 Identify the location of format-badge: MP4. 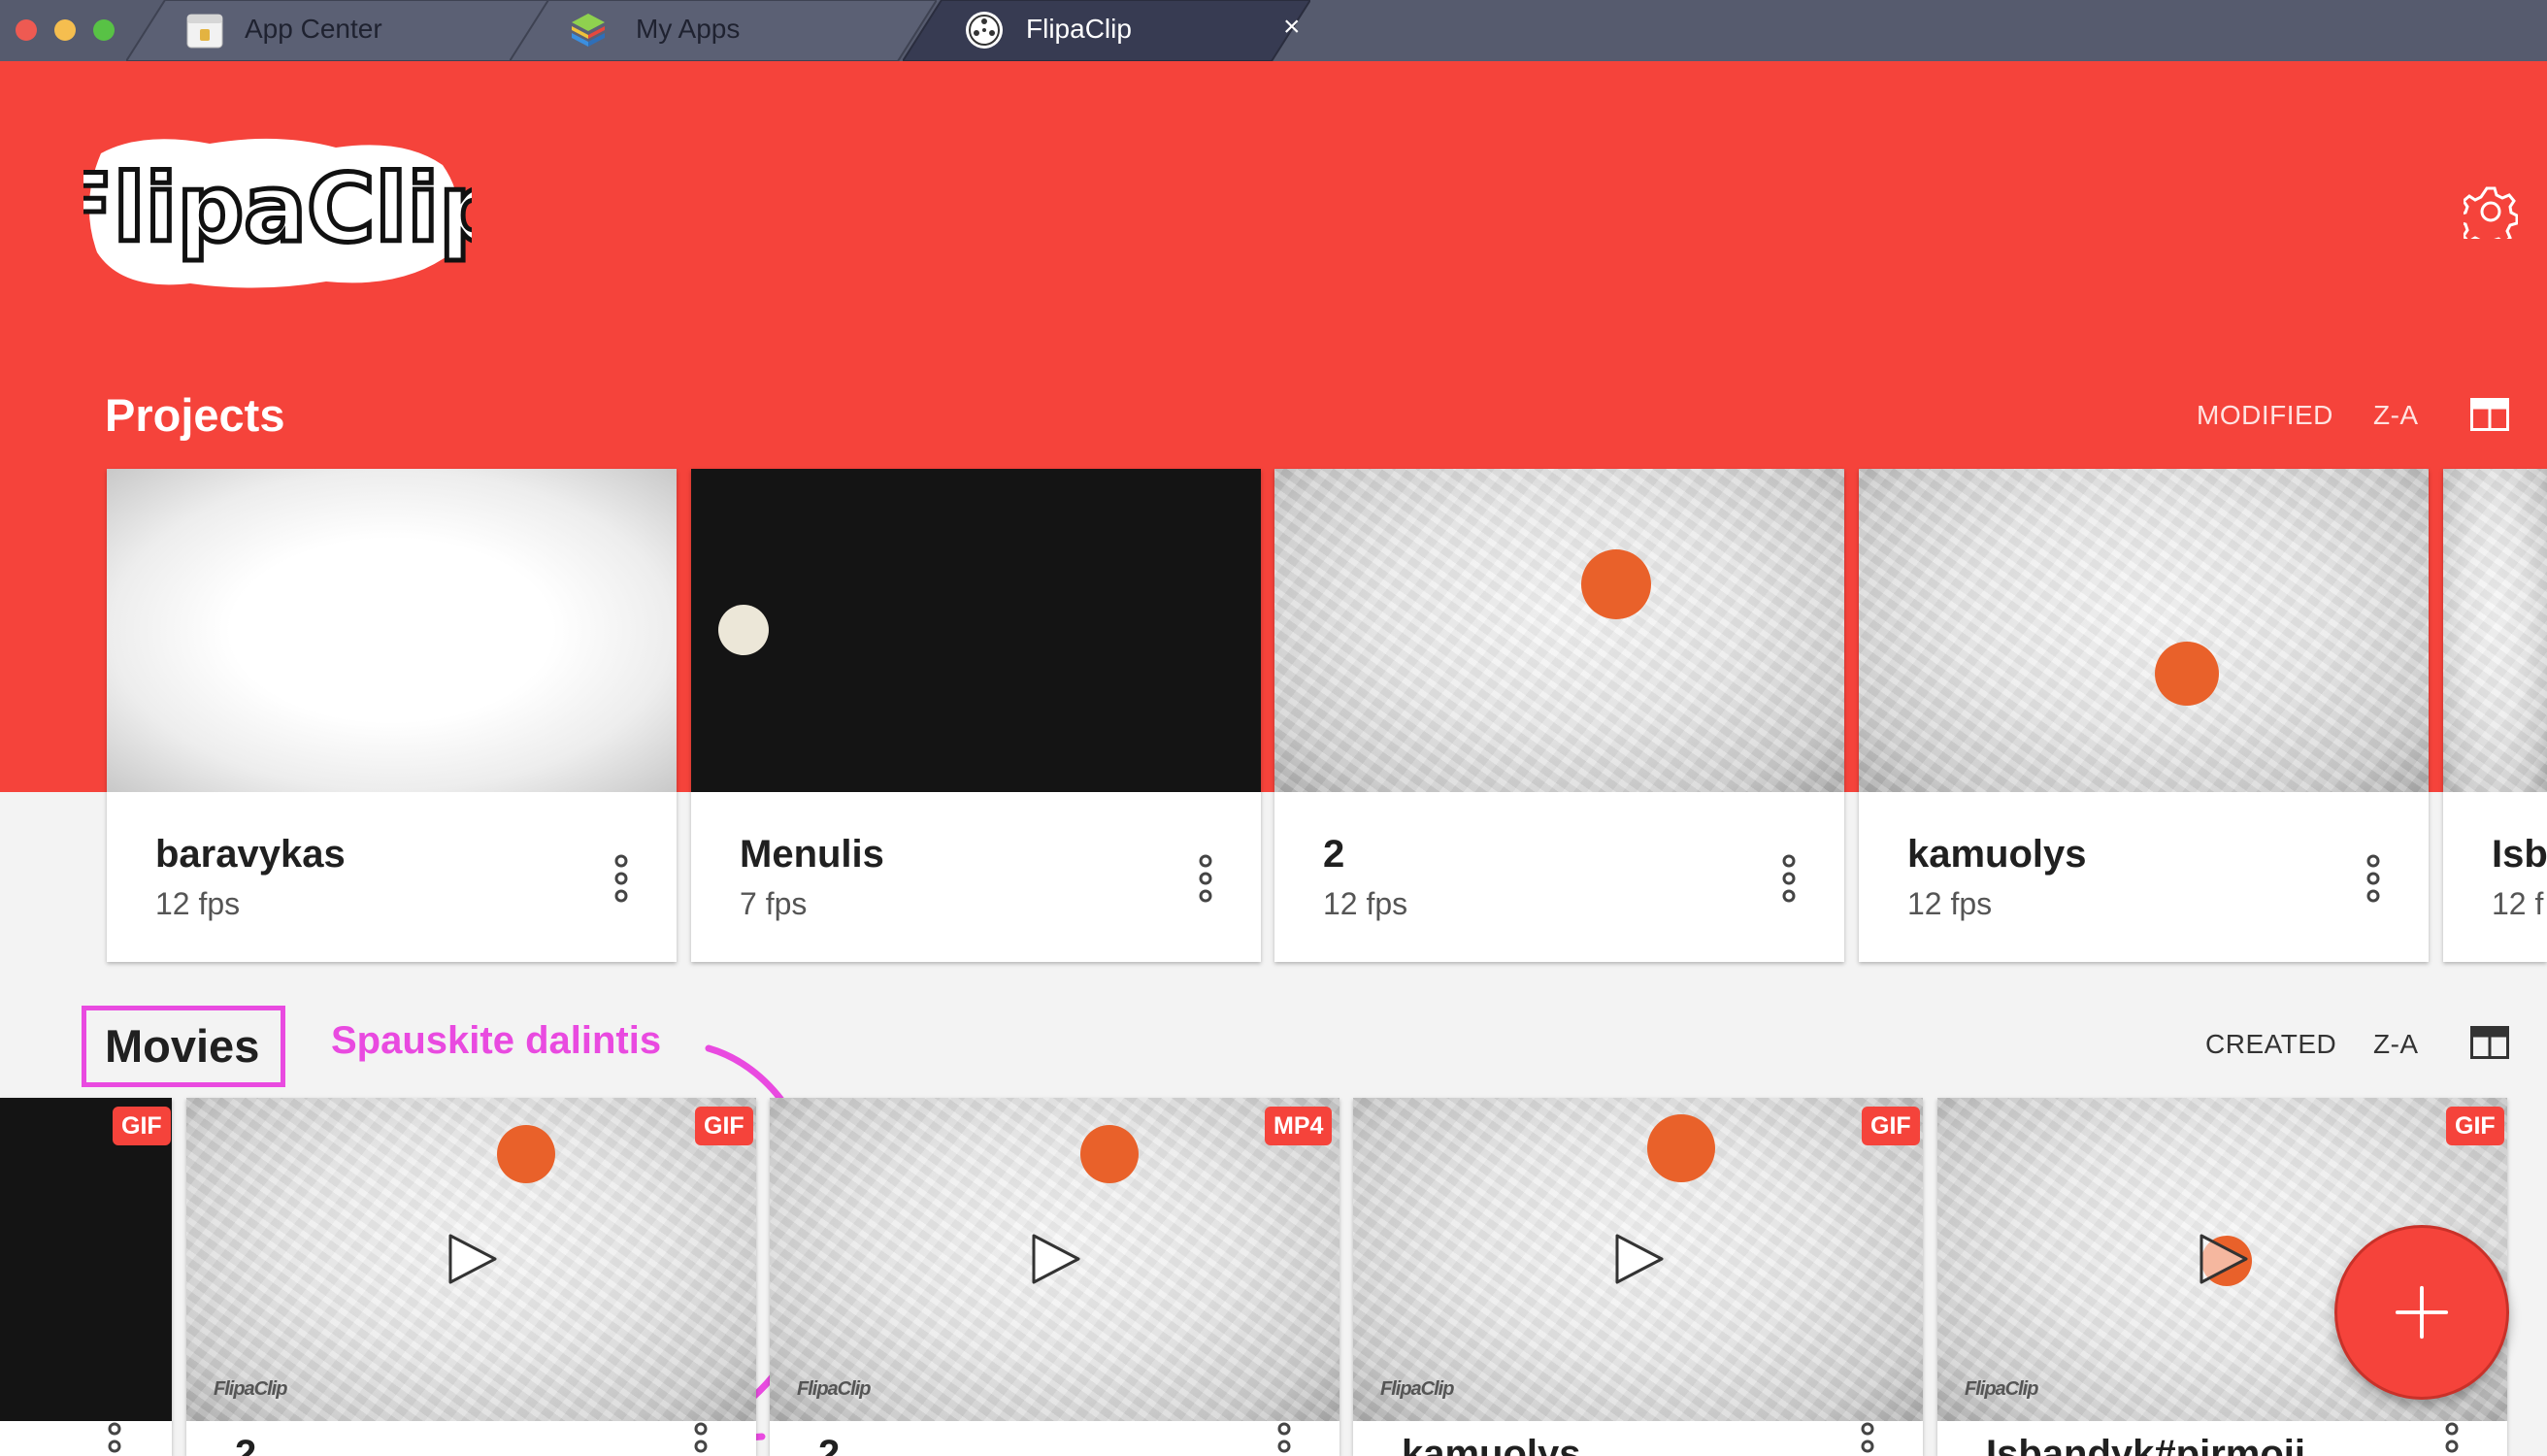
(1299, 1126).